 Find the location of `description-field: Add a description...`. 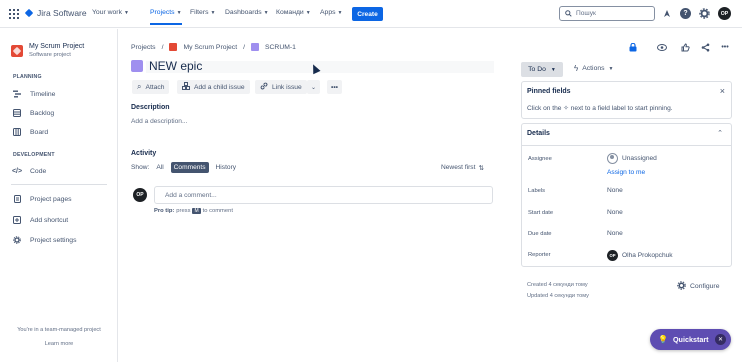

description-field: Add a description... is located at coordinates (159, 121).